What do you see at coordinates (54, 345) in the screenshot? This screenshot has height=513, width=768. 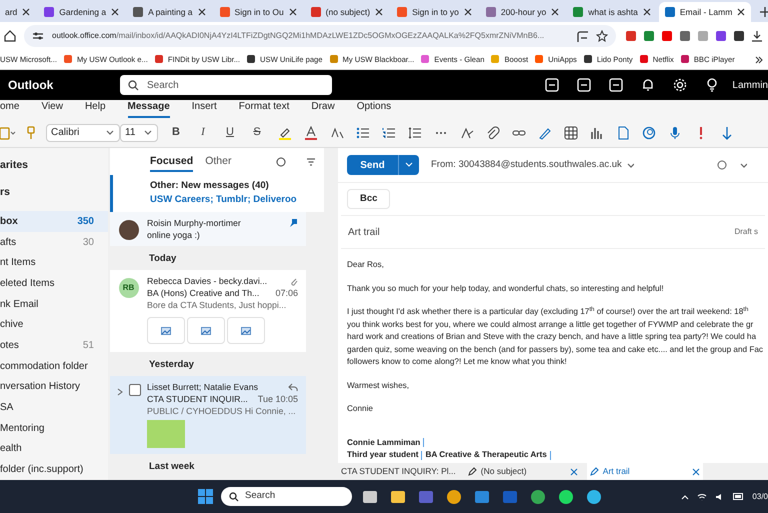 I see `folder-item: otes 51` at bounding box center [54, 345].